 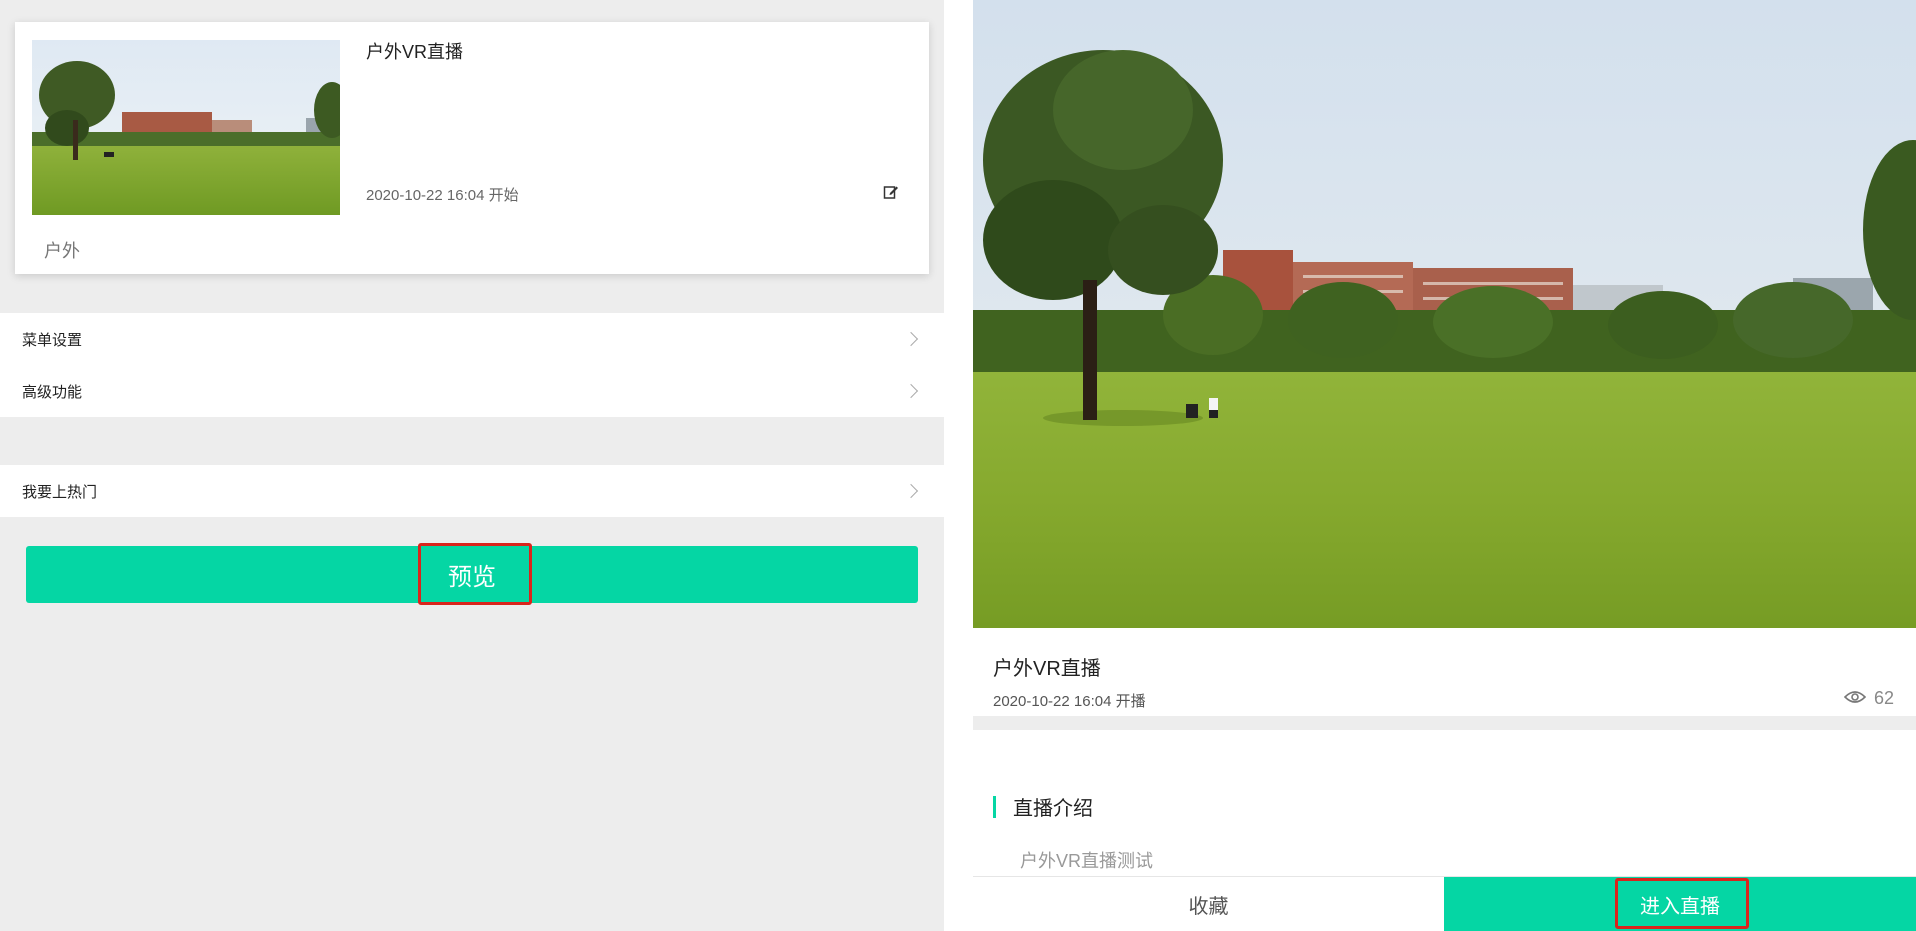 What do you see at coordinates (1053, 809) in the screenshot?
I see `intro-title-text: 直播介绍` at bounding box center [1053, 809].